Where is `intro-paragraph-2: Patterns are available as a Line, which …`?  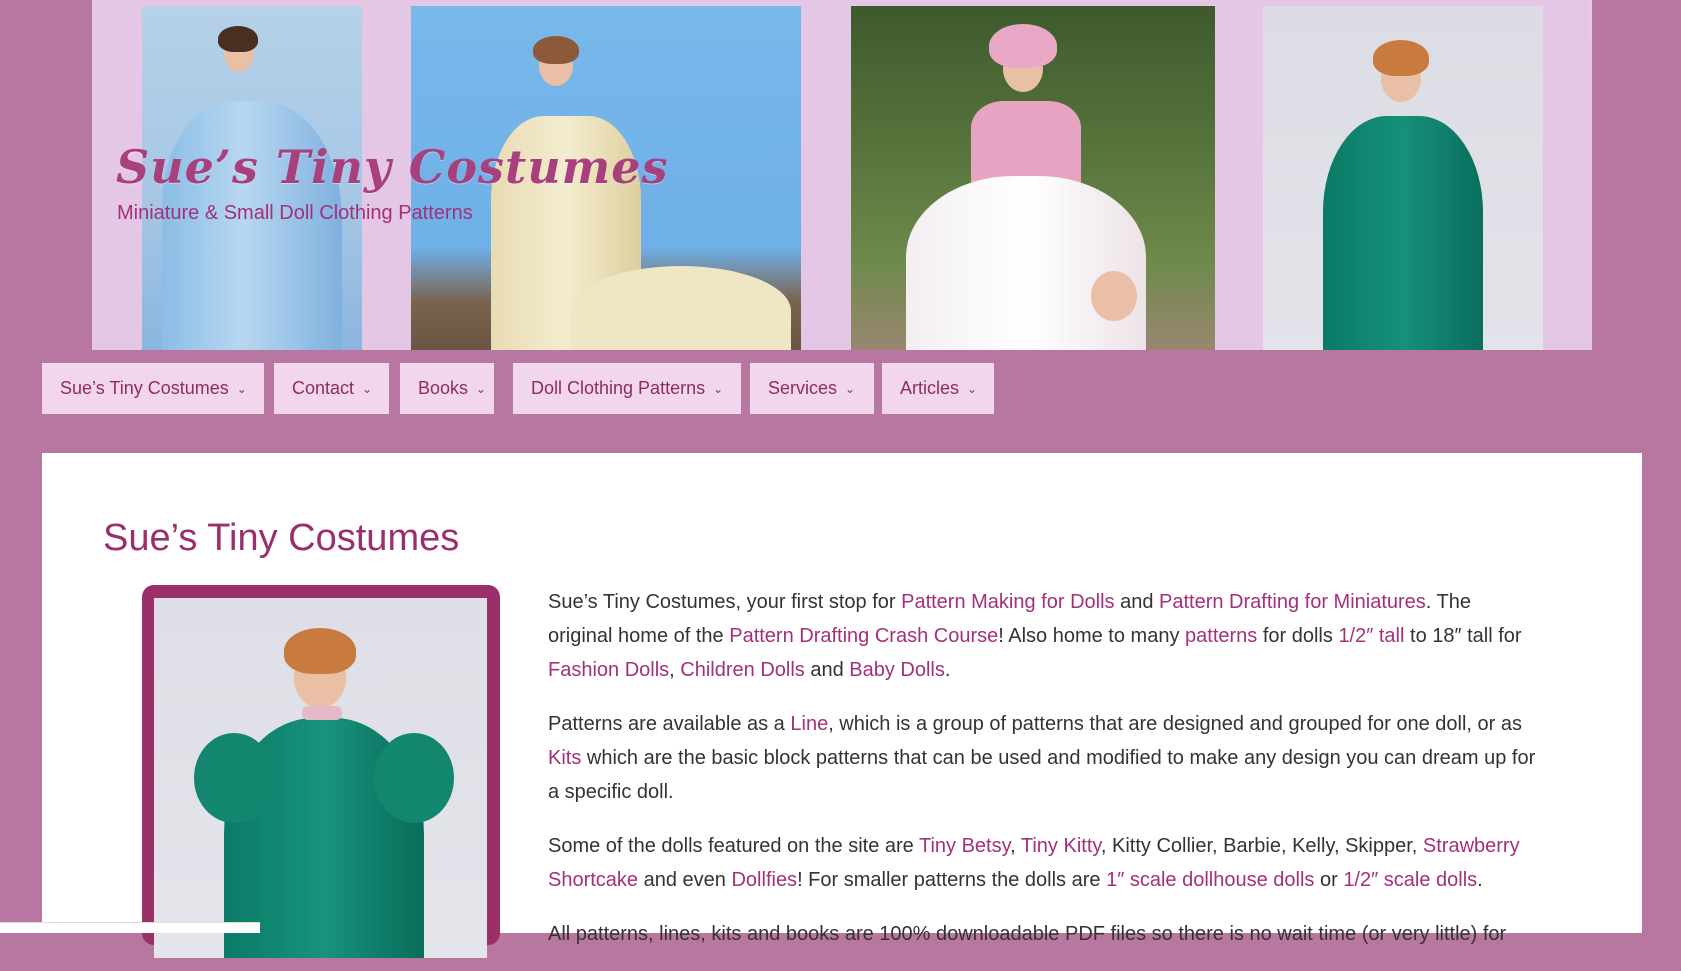
intro-paragraph-2: Patterns are available as a Line, which … is located at coordinates (1043, 758).